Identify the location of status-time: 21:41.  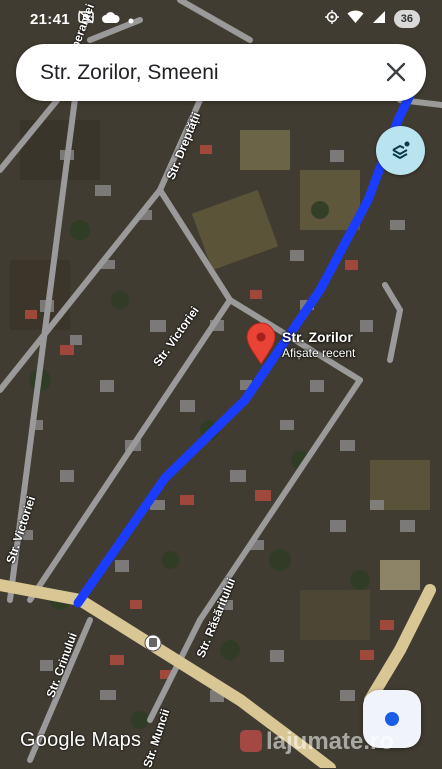
(50, 19).